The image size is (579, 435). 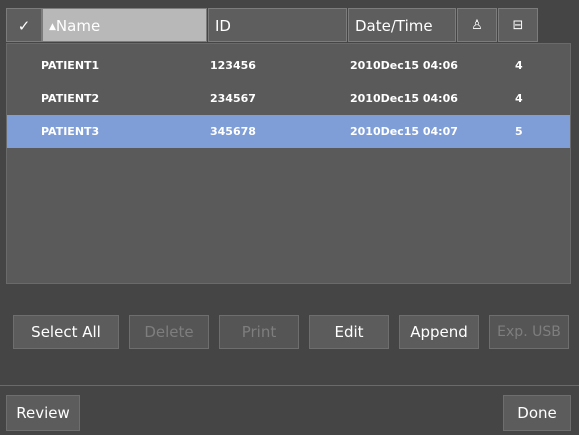 What do you see at coordinates (288, 98) in the screenshot?
I see `table-row: PATIENT2 234567 2010Dec15 04:06 4` at bounding box center [288, 98].